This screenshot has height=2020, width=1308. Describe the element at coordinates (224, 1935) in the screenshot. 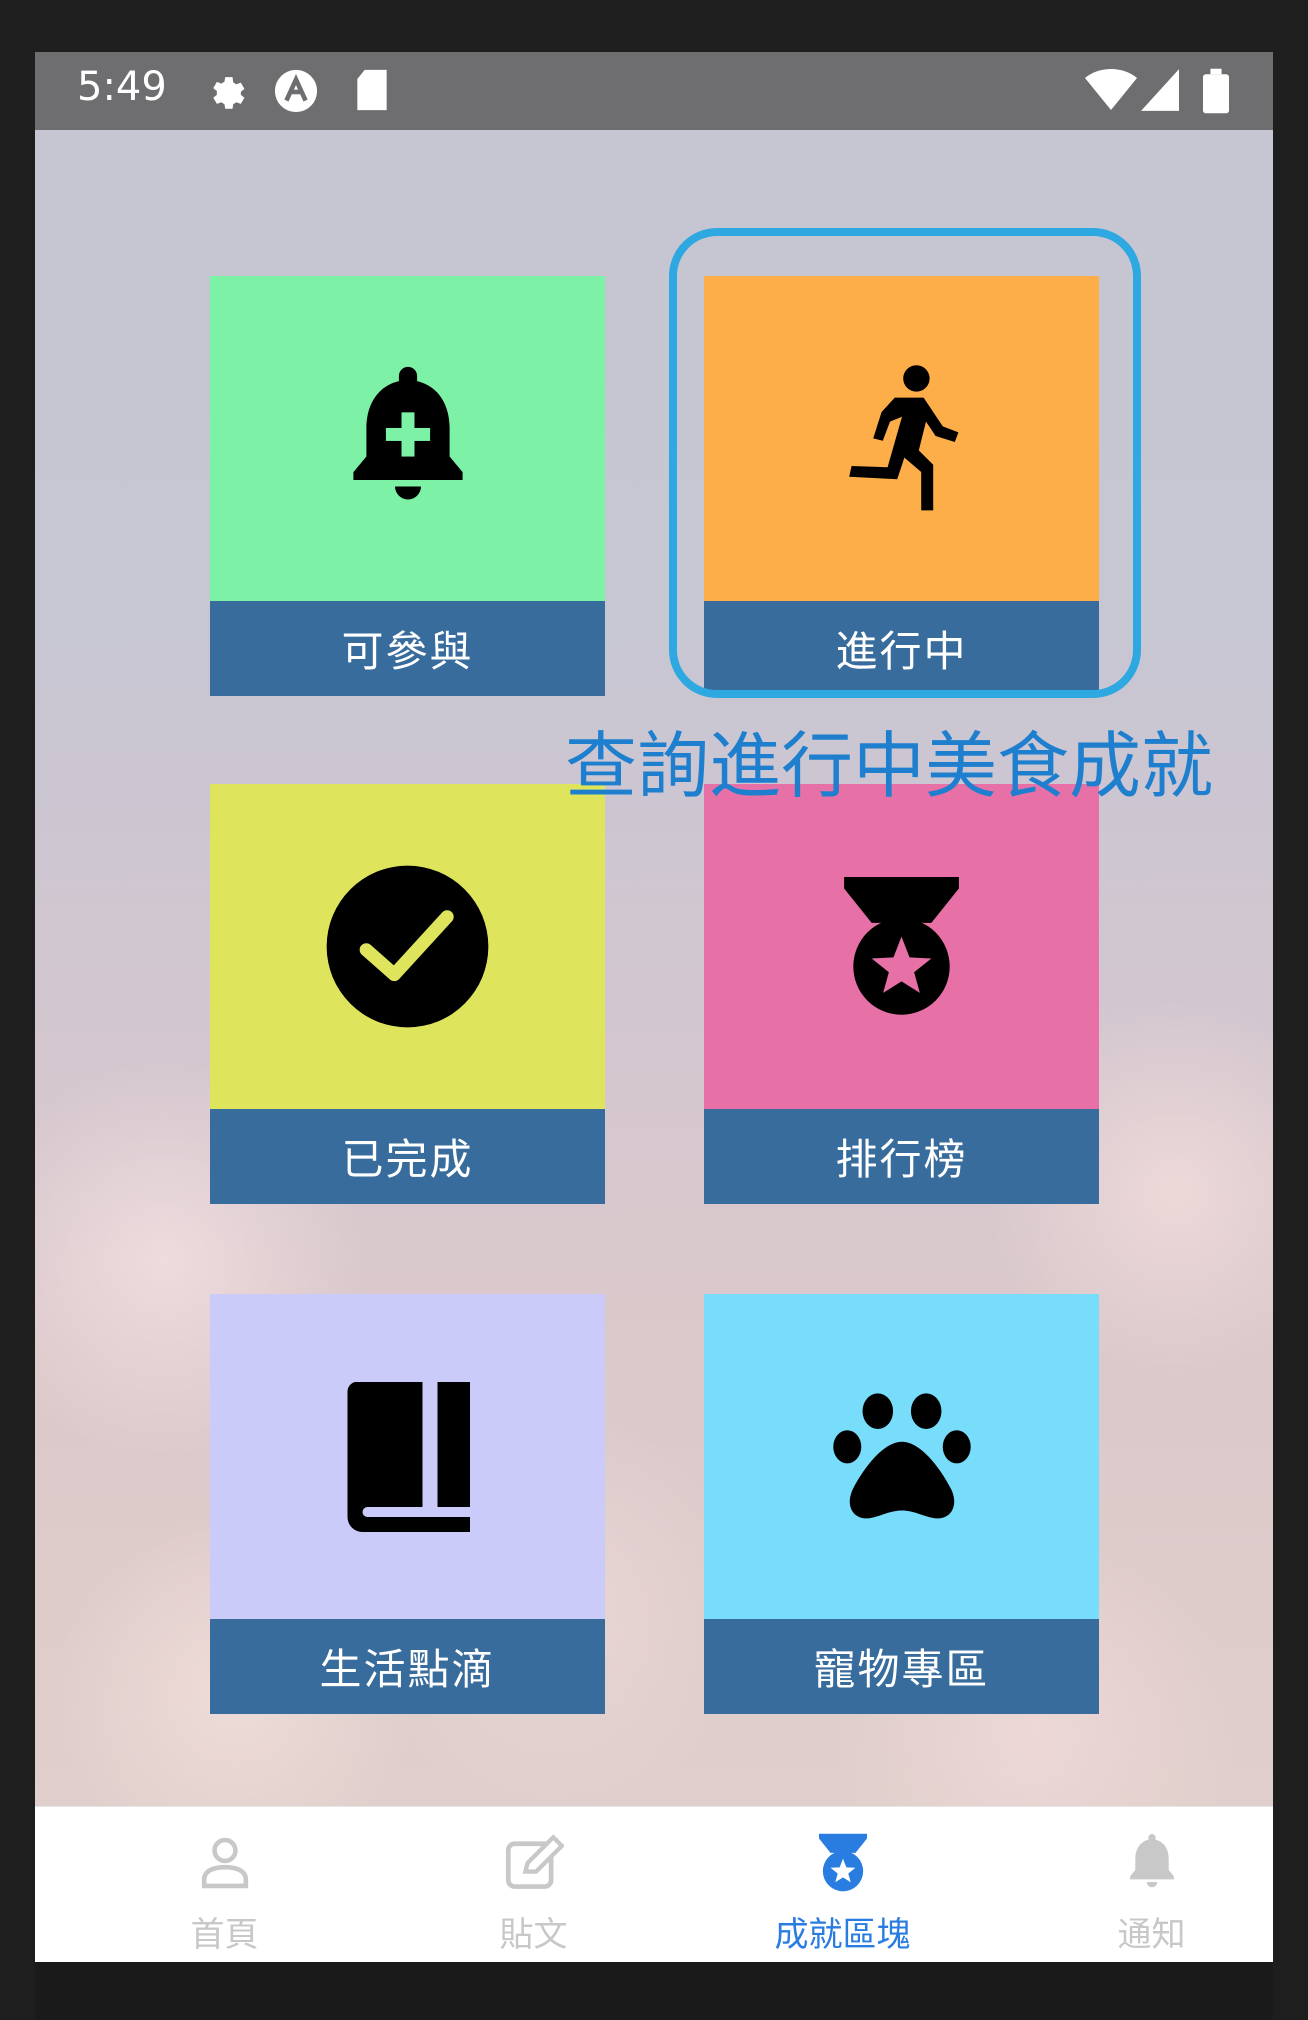

I see `tab-home-label: 首頁` at that location.